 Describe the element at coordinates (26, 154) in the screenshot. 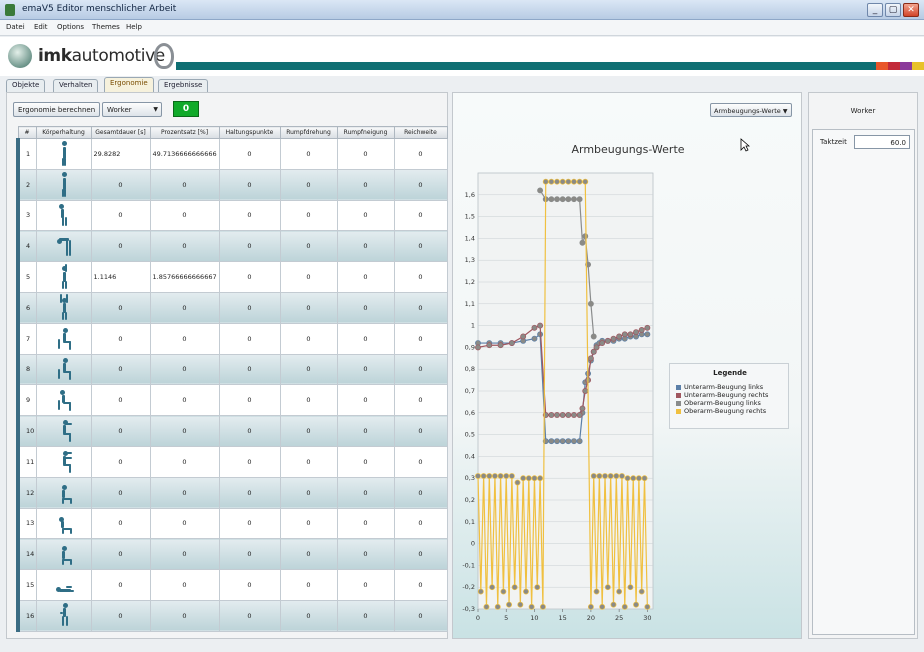

I see `row-number: 1` at that location.